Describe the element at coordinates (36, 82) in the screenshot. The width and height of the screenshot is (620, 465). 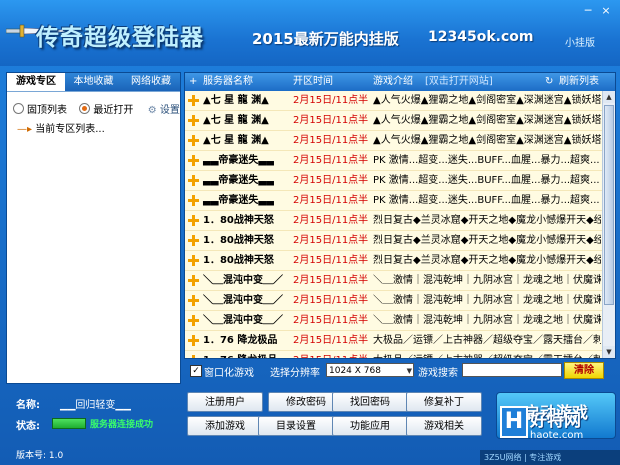
I see `tab-game-zone: 游戏专区` at that location.